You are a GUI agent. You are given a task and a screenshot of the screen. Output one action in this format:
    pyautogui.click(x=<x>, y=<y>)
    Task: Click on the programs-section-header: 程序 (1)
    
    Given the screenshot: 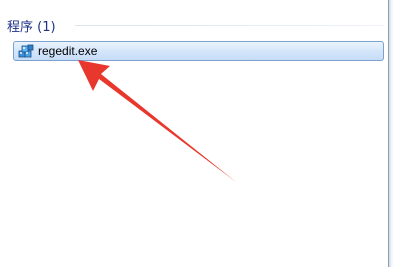 What is the action you would take?
    pyautogui.click(x=31, y=25)
    